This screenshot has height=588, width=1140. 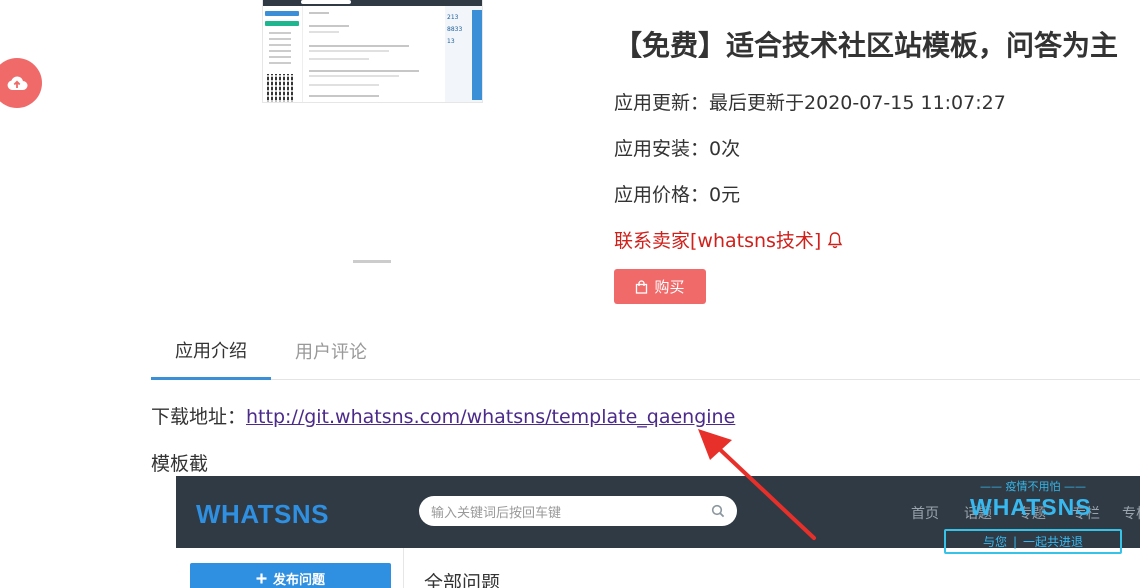 What do you see at coordinates (372, 51) in the screenshot?
I see `product-thumbnail: 213 8833 13` at bounding box center [372, 51].